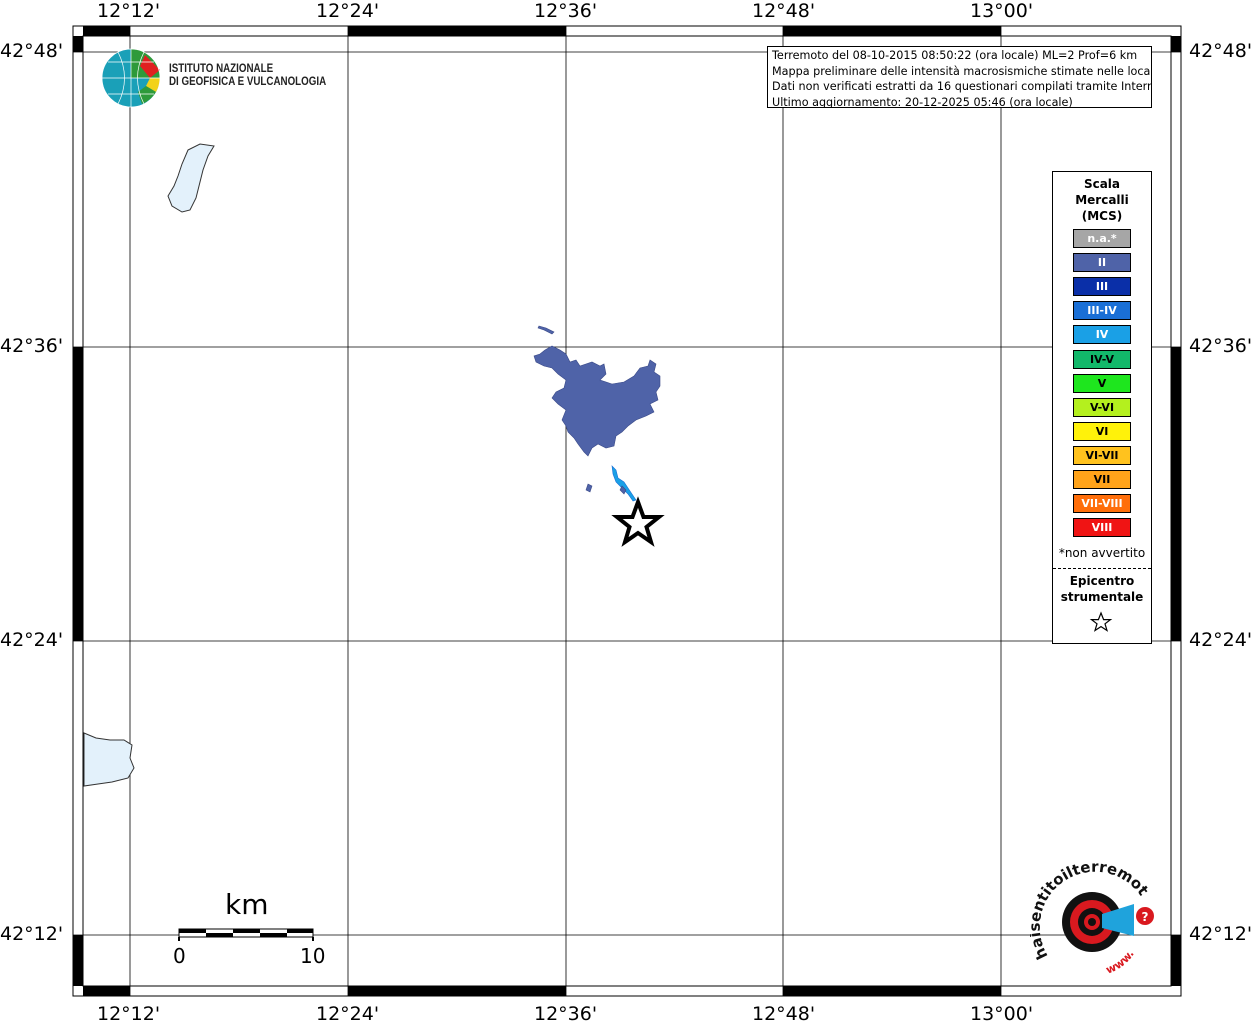 Image resolution: width=1254 pixels, height=1025 pixels. I want to click on lat-tick-left-1: 42°48', so click(32, 51).